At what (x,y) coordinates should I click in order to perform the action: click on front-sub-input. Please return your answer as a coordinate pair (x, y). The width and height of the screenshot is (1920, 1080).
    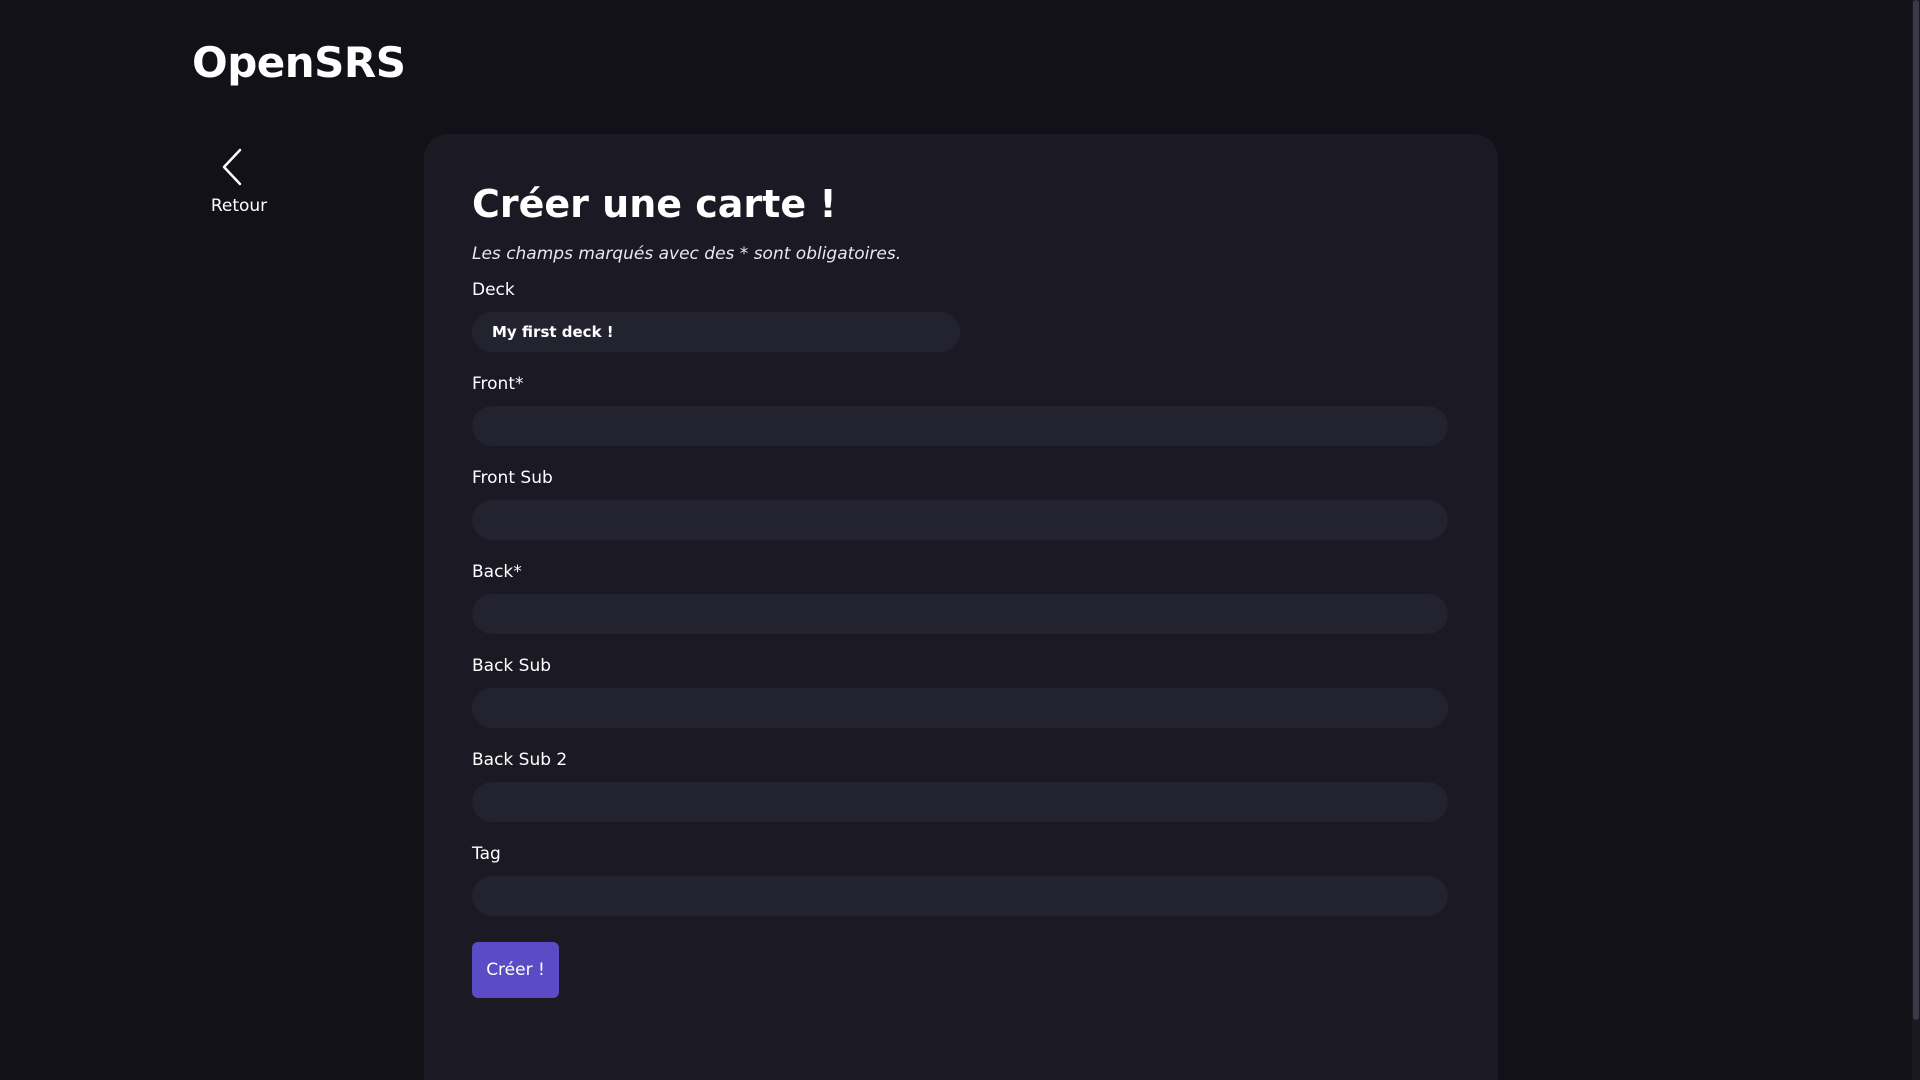
    Looking at the image, I should click on (960, 519).